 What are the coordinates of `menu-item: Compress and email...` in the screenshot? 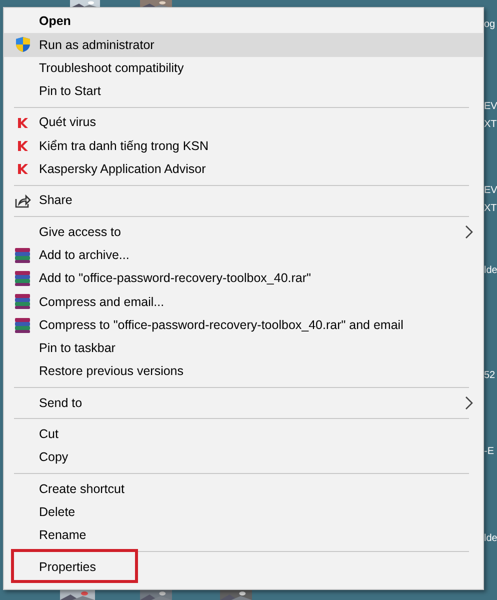 It's located at (243, 302).